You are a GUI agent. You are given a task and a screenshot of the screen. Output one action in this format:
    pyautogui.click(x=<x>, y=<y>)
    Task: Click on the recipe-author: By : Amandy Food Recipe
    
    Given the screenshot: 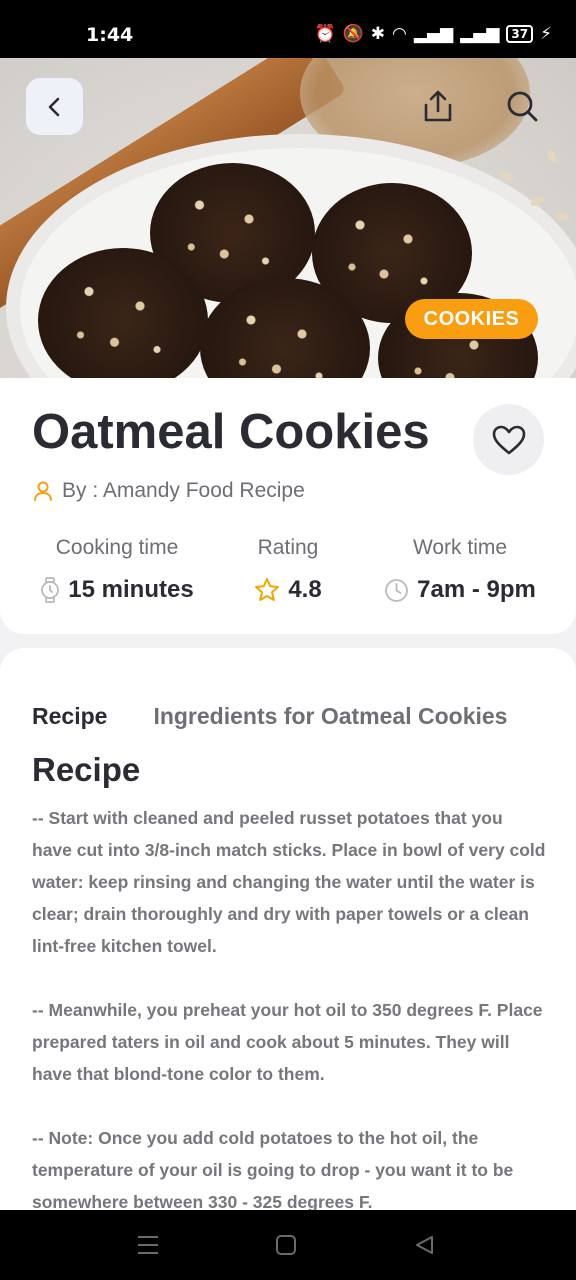 What is the action you would take?
    pyautogui.click(x=168, y=491)
    